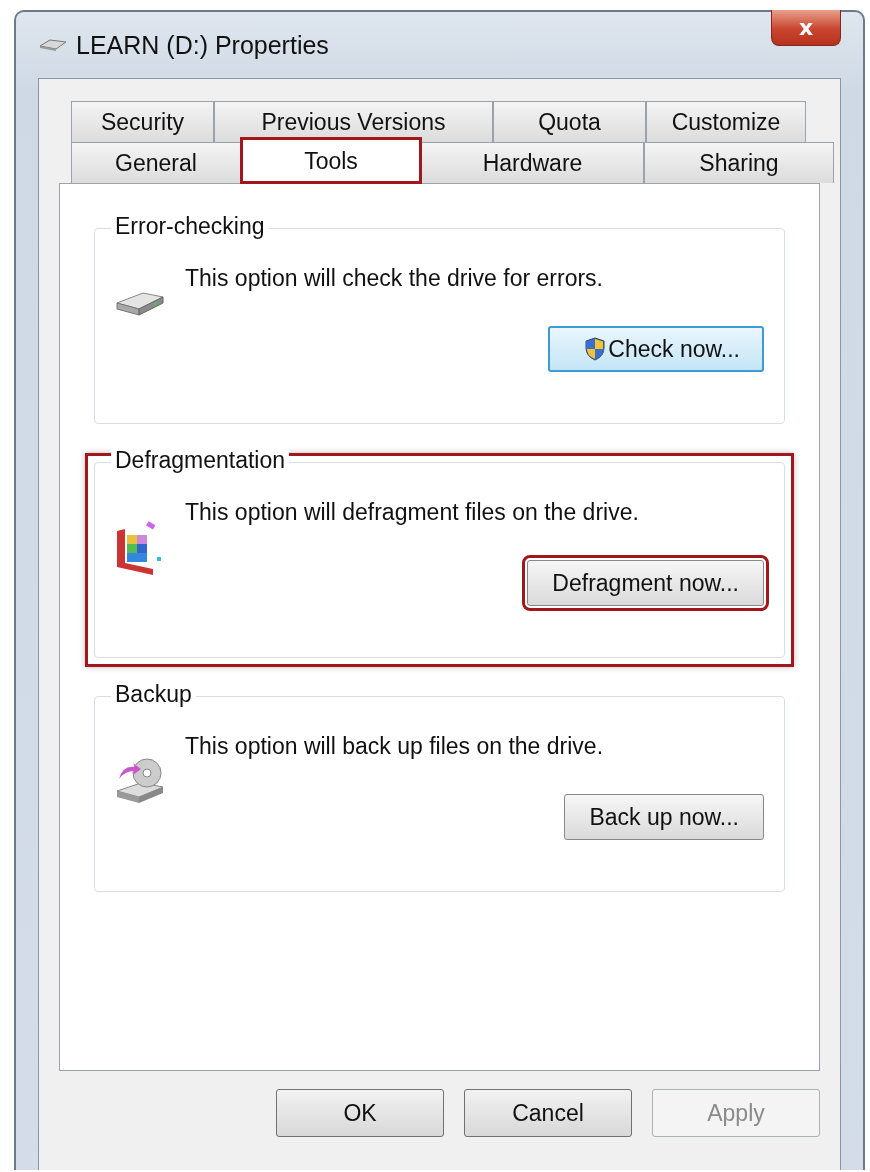 This screenshot has width=870, height=1172. Describe the element at coordinates (569, 121) in the screenshot. I see `tab: Quota` at that location.